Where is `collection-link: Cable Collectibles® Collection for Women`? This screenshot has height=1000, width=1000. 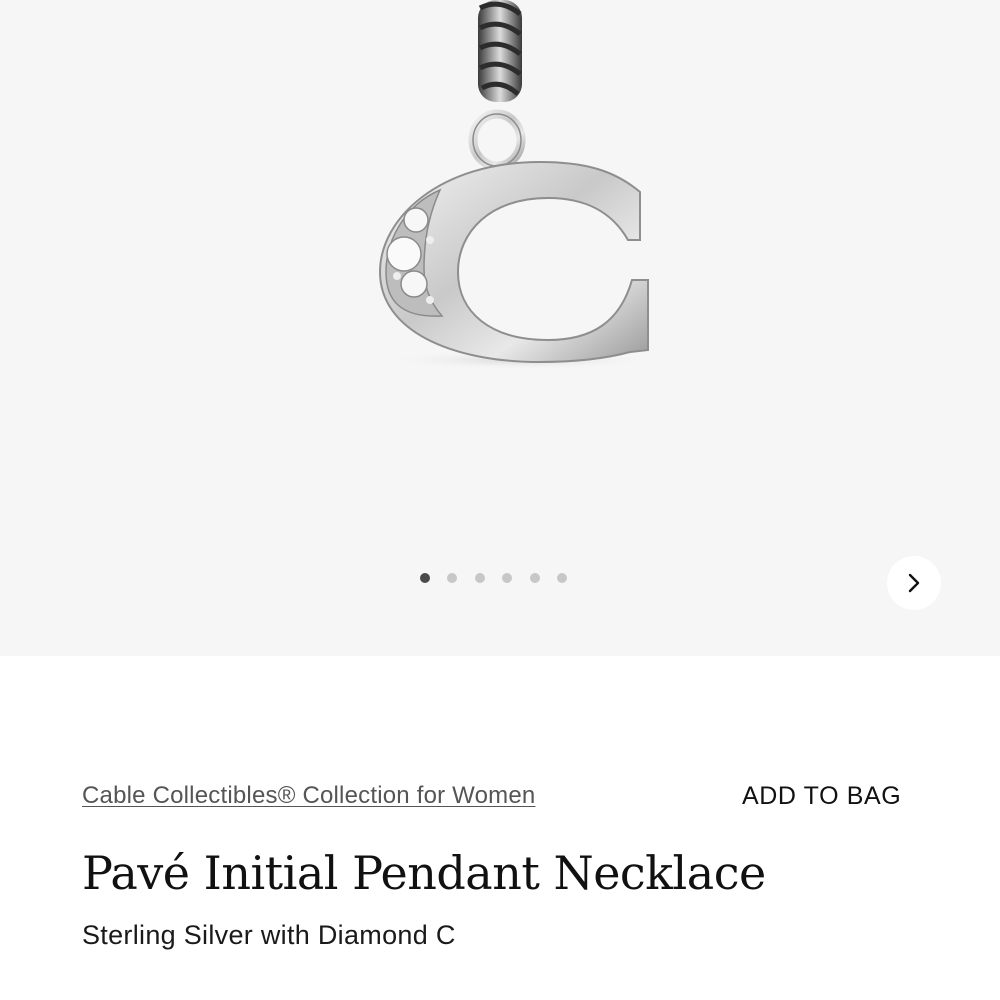
collection-link: Cable Collectibles® Collection for Women is located at coordinates (308, 796).